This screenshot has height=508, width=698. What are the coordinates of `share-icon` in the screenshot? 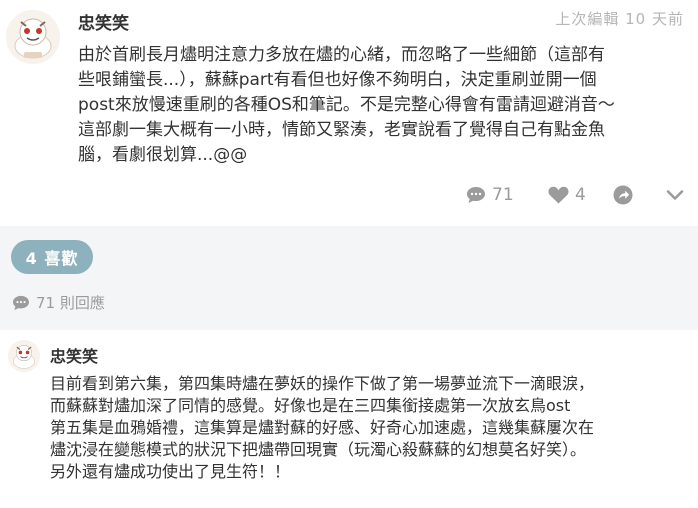 It's located at (623, 195).